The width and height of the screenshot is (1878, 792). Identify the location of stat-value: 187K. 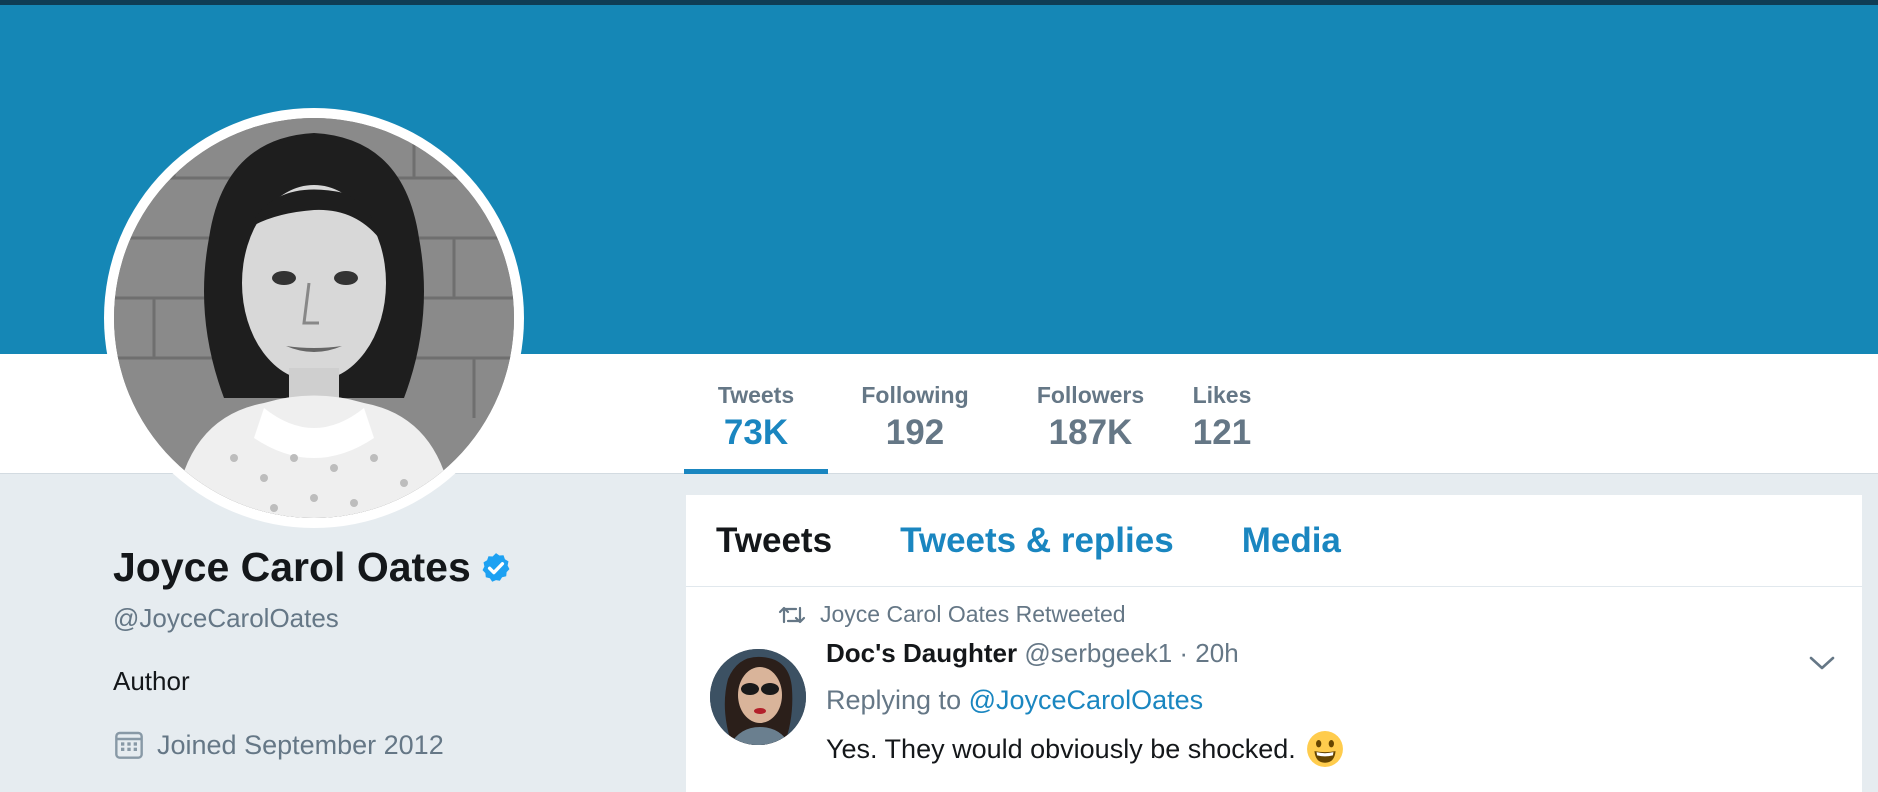
(1090, 432).